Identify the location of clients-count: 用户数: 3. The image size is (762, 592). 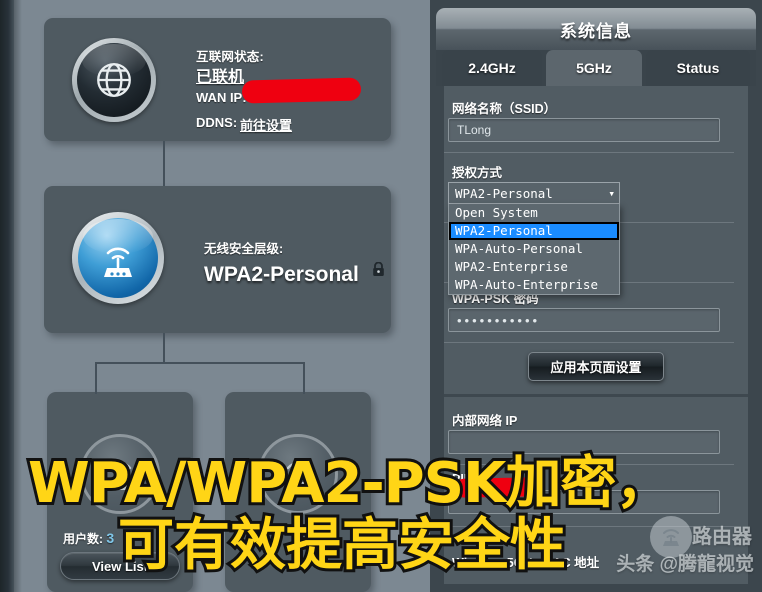
(88, 538).